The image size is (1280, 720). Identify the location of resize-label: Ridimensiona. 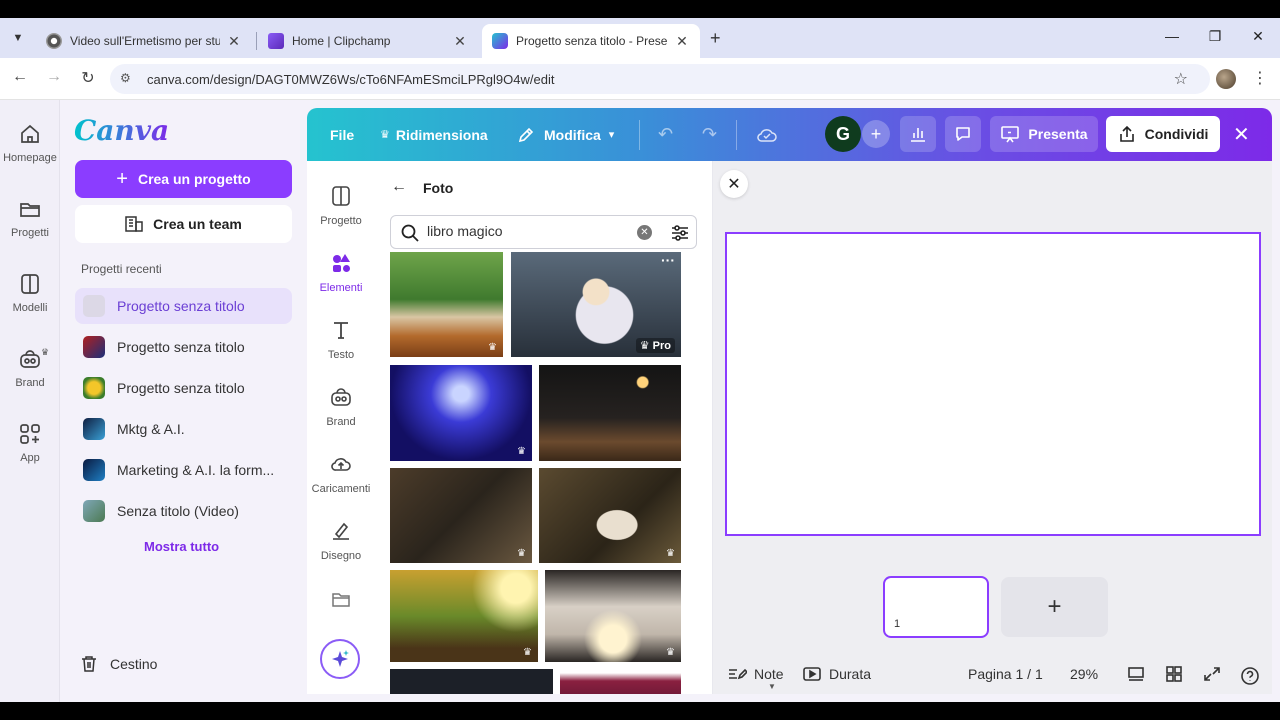
(441, 134).